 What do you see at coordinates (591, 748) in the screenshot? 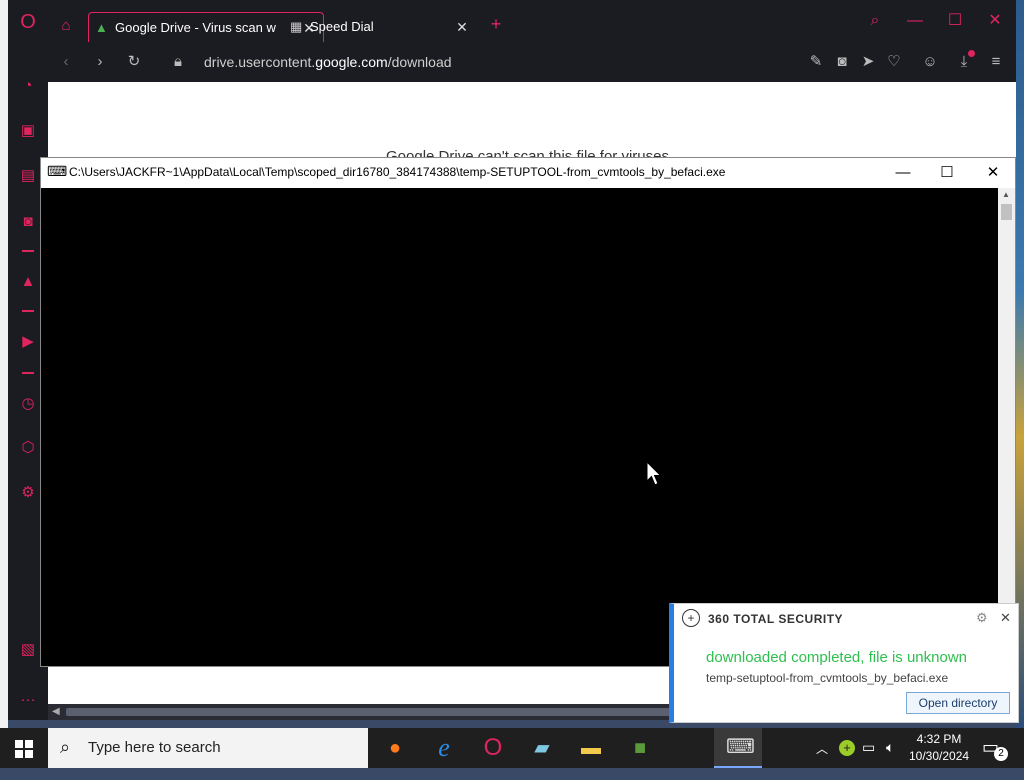
I see `file-explorer-icon: ▬` at bounding box center [591, 748].